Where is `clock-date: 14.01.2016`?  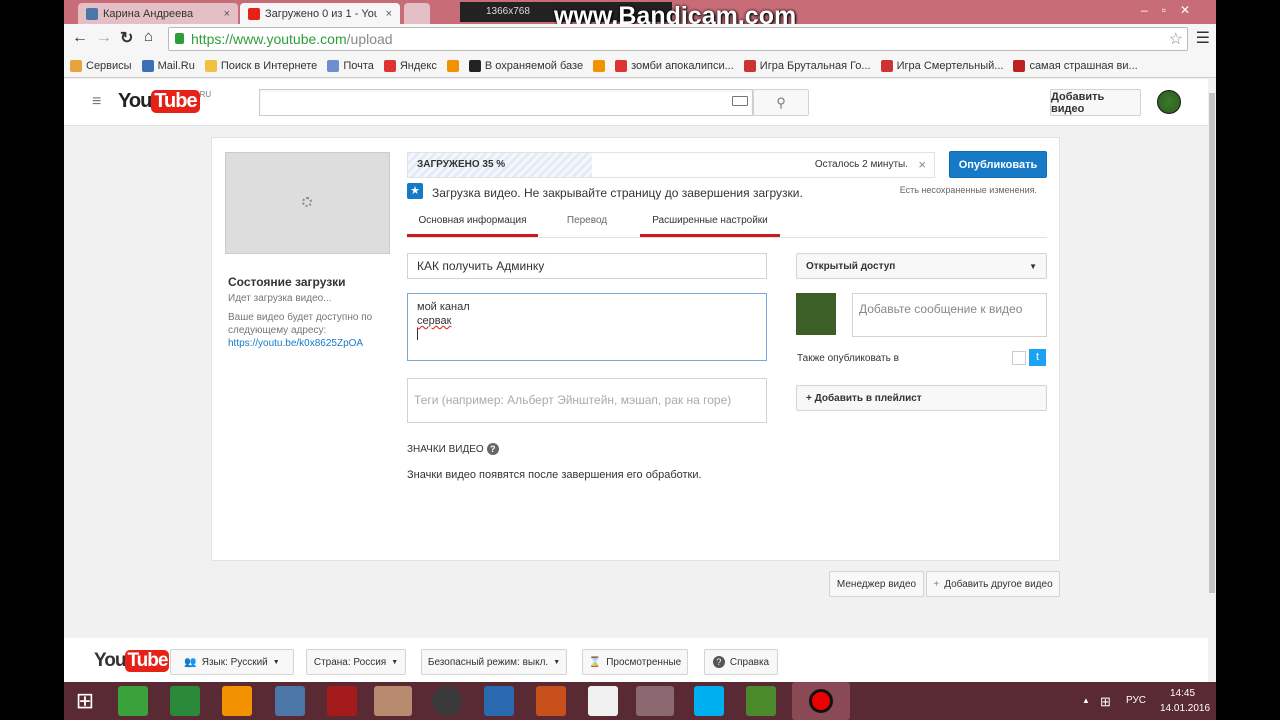
clock-date: 14.01.2016 is located at coordinates (1185, 708).